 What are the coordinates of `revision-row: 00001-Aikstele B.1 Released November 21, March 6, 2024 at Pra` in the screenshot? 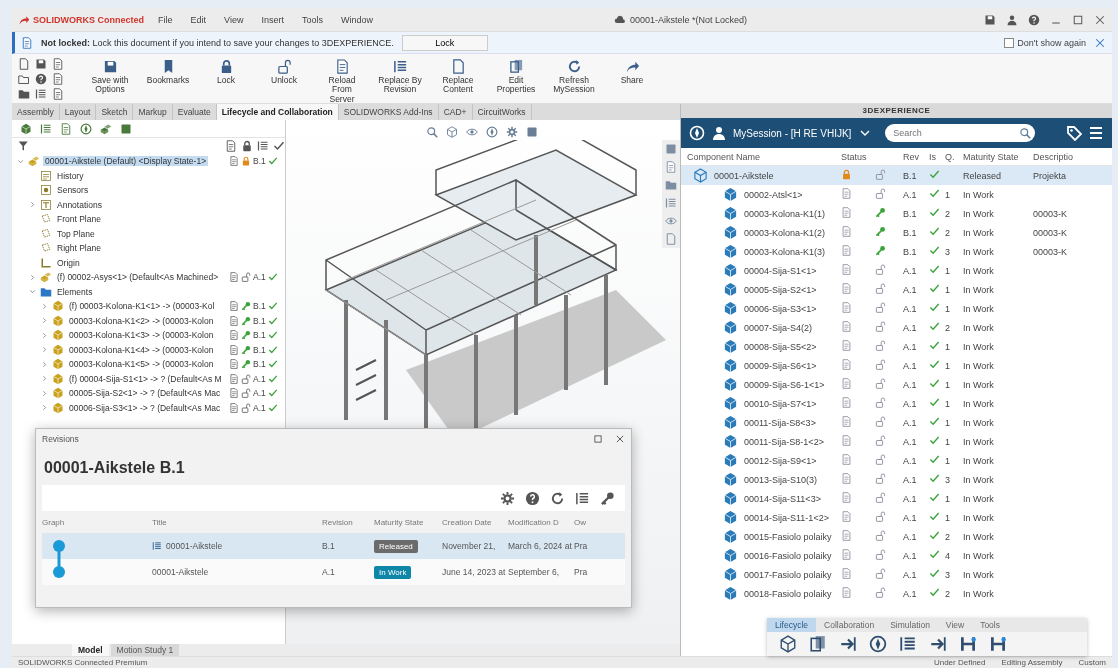 It's located at (333, 546).